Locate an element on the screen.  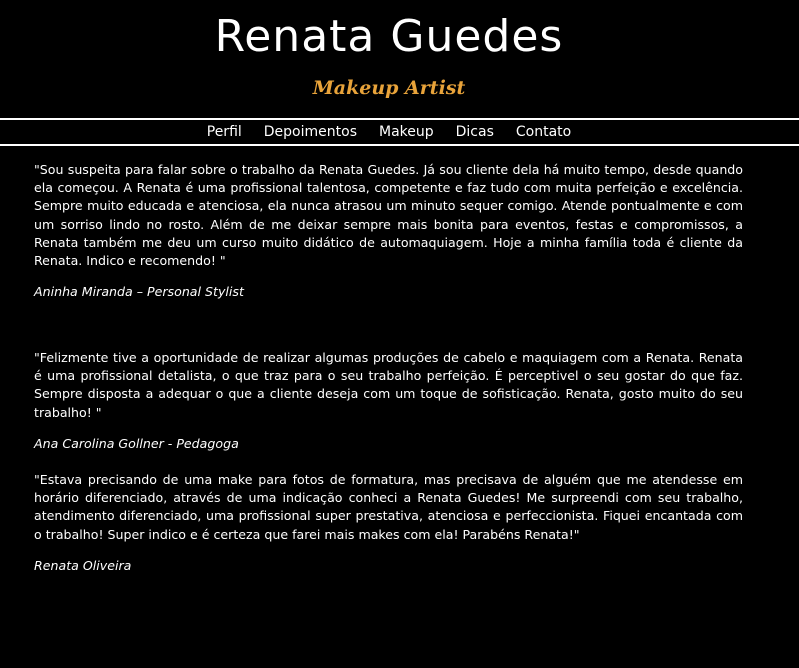
nav-item-dicas: Dicas is located at coordinates (475, 132).